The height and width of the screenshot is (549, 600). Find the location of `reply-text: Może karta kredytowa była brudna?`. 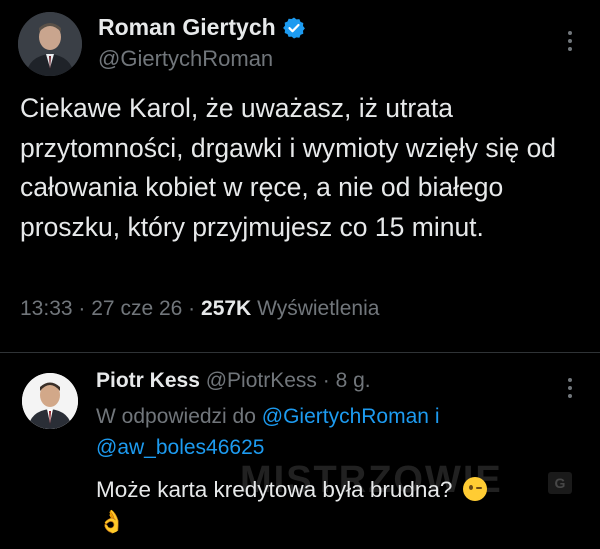

reply-text: Może karta kredytowa była brudna? is located at coordinates (341, 489).